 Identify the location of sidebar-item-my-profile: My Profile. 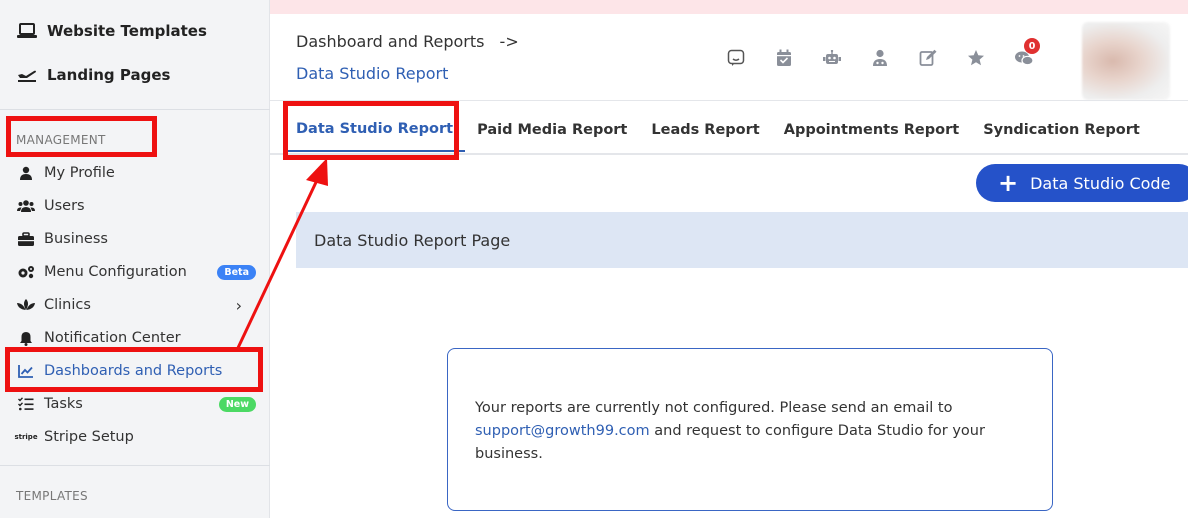
(136, 173).